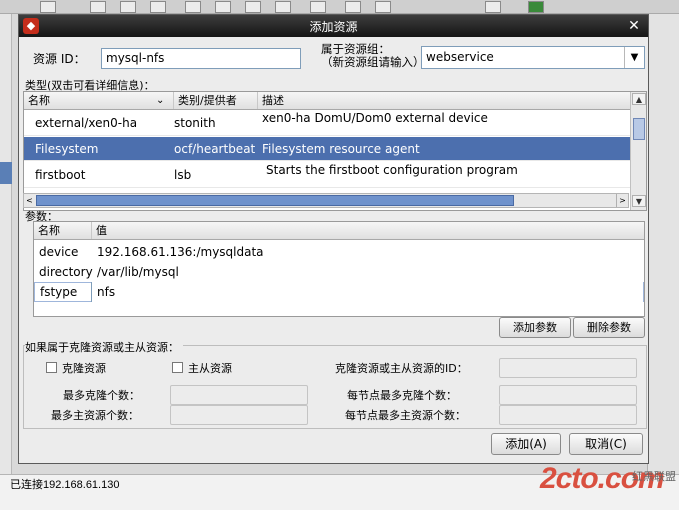  What do you see at coordinates (638, 151) in the screenshot?
I see `type-table-vertical-scrollbar: ▲ ▼` at bounding box center [638, 151].